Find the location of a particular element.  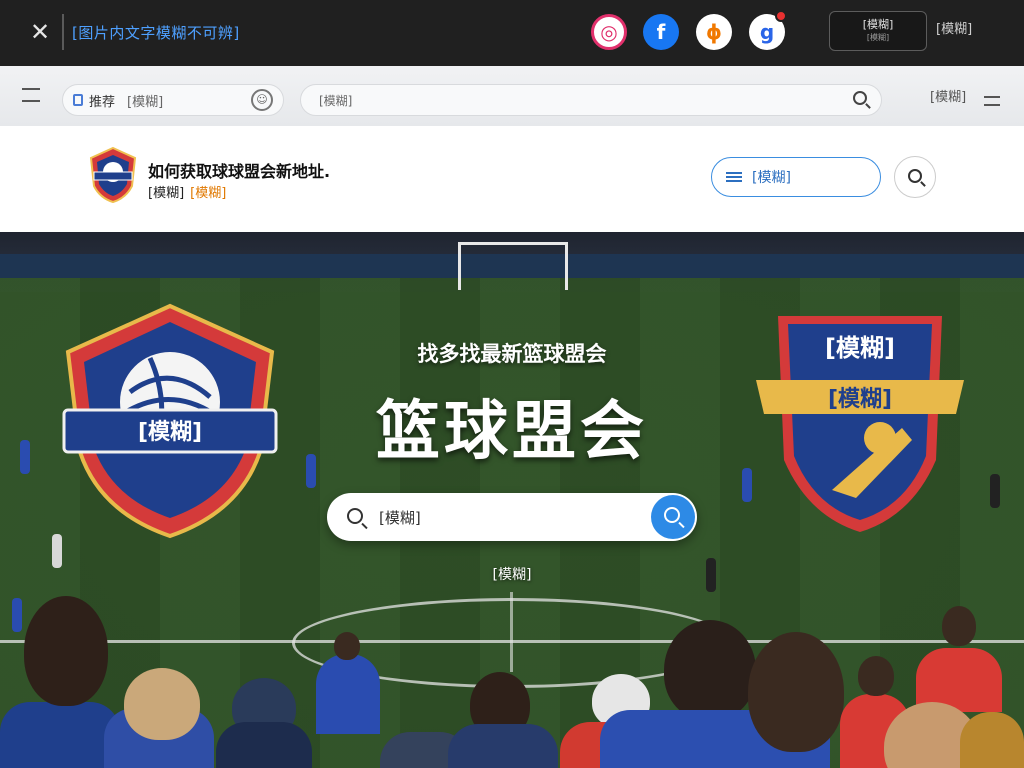

url-bar-text: [模糊] is located at coordinates (336, 100).